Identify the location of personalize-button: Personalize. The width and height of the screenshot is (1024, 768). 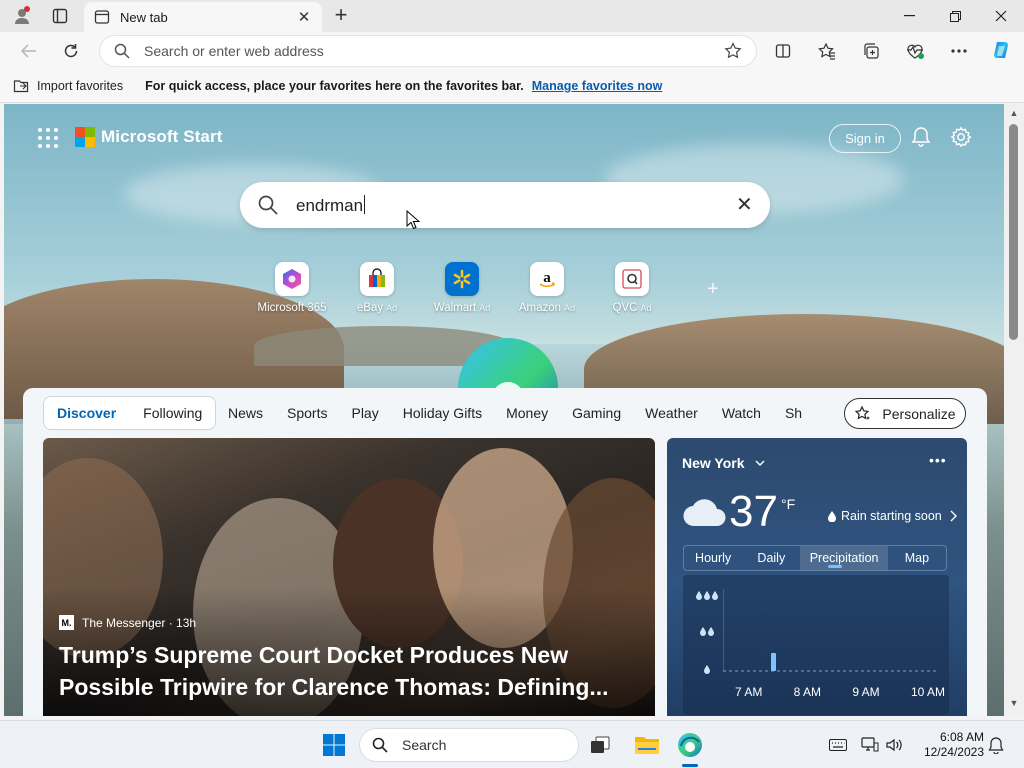
(905, 413).